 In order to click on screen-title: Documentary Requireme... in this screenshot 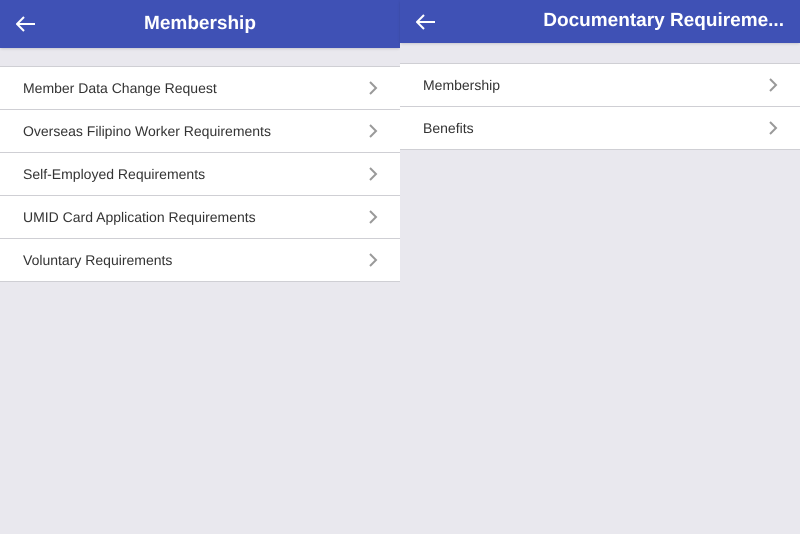, I will do `click(663, 21)`.